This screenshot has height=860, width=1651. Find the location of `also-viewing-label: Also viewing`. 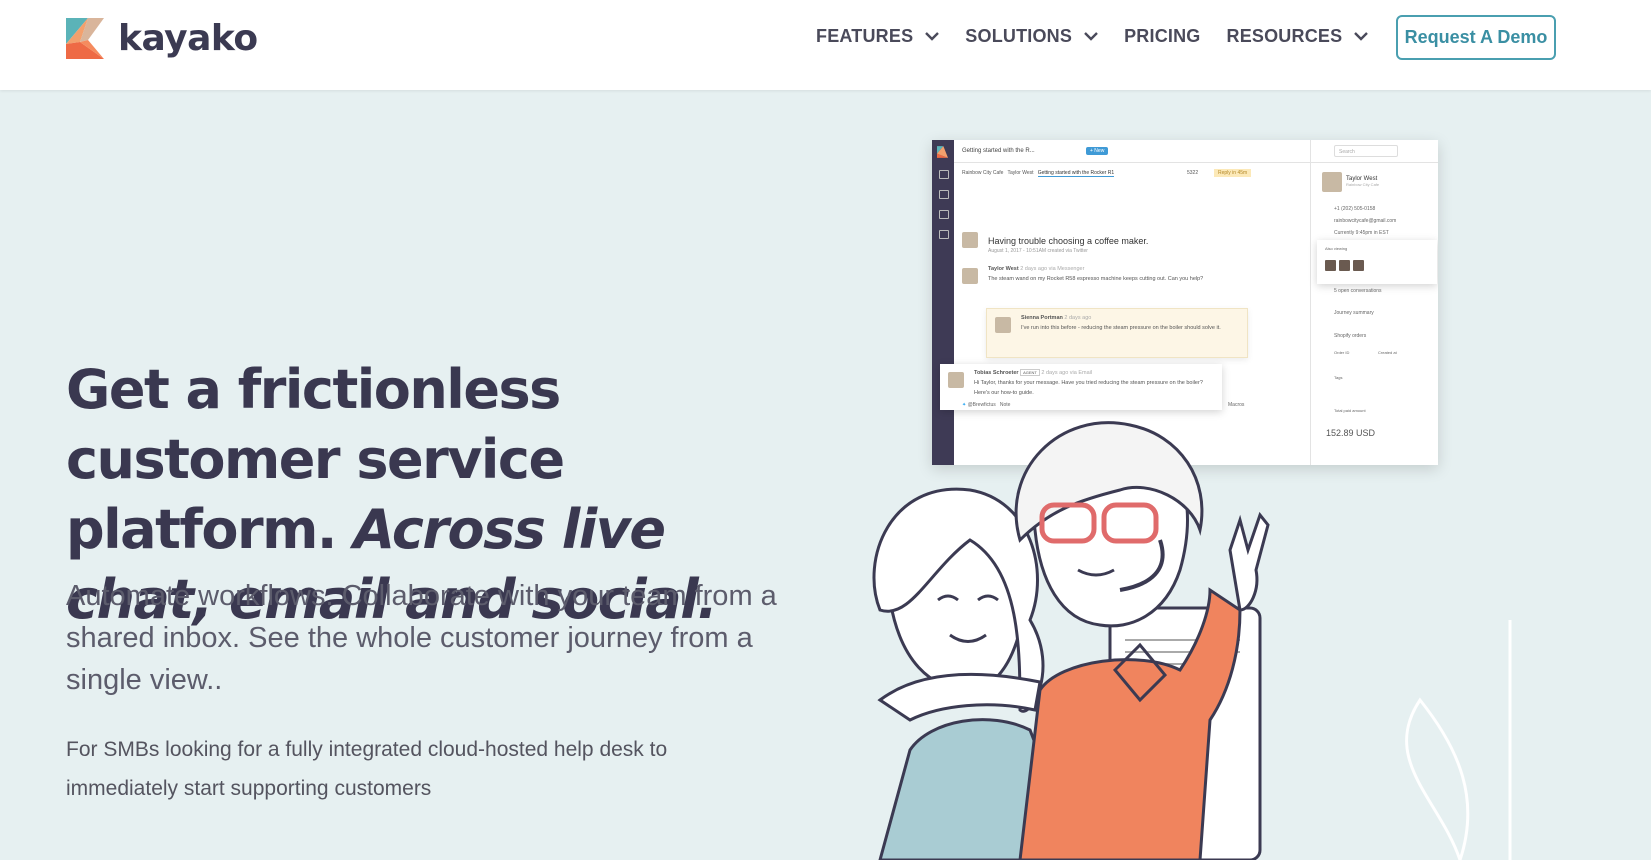

also-viewing-label: Also viewing is located at coordinates (1336, 248).